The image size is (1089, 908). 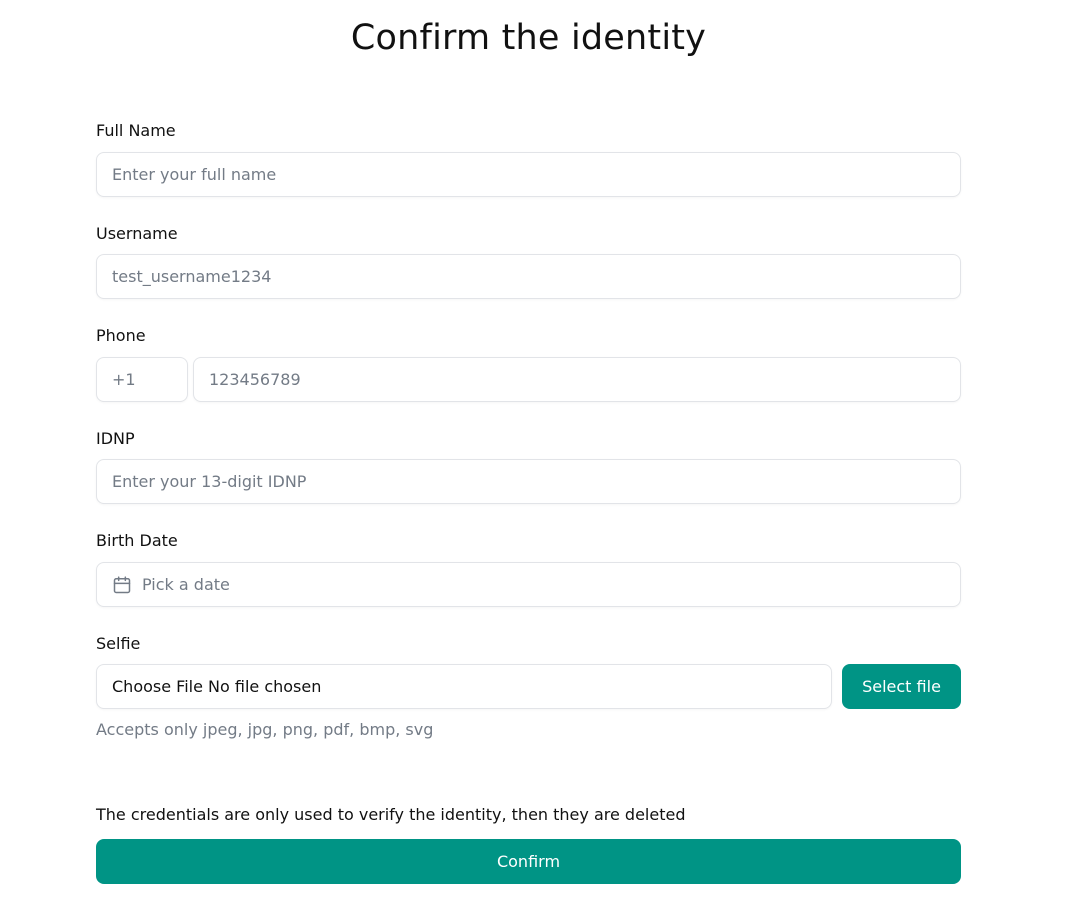 I want to click on birth-date-picker: Pick a date, so click(x=528, y=584).